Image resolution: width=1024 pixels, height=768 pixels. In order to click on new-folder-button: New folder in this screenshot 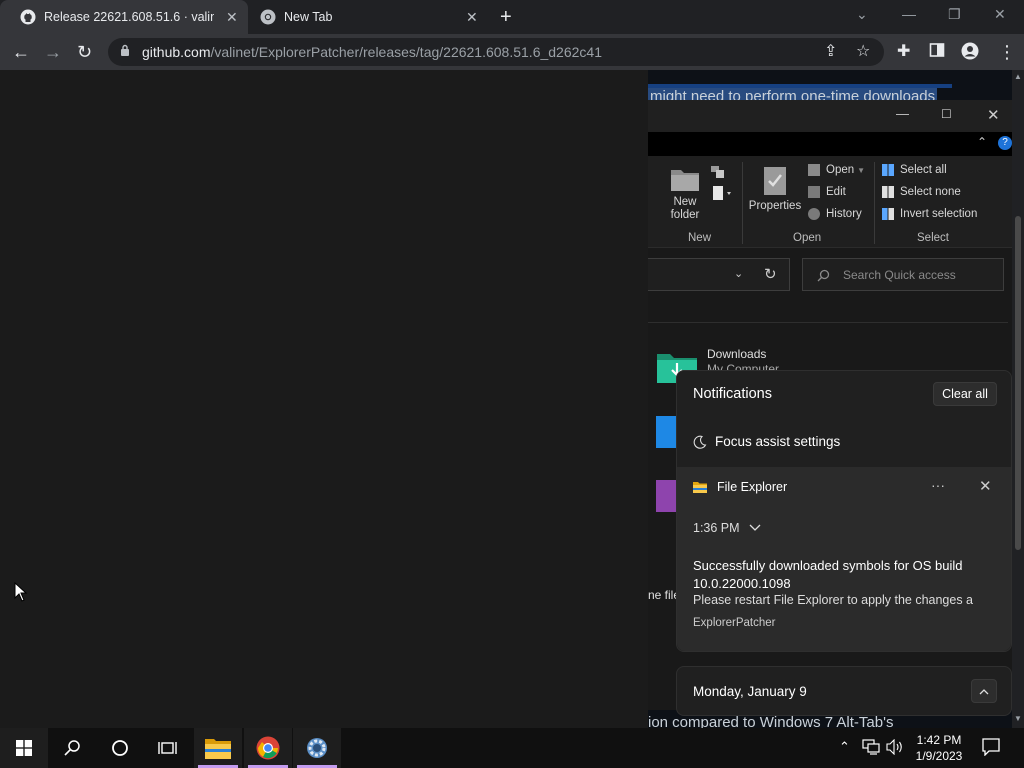, I will do `click(685, 194)`.